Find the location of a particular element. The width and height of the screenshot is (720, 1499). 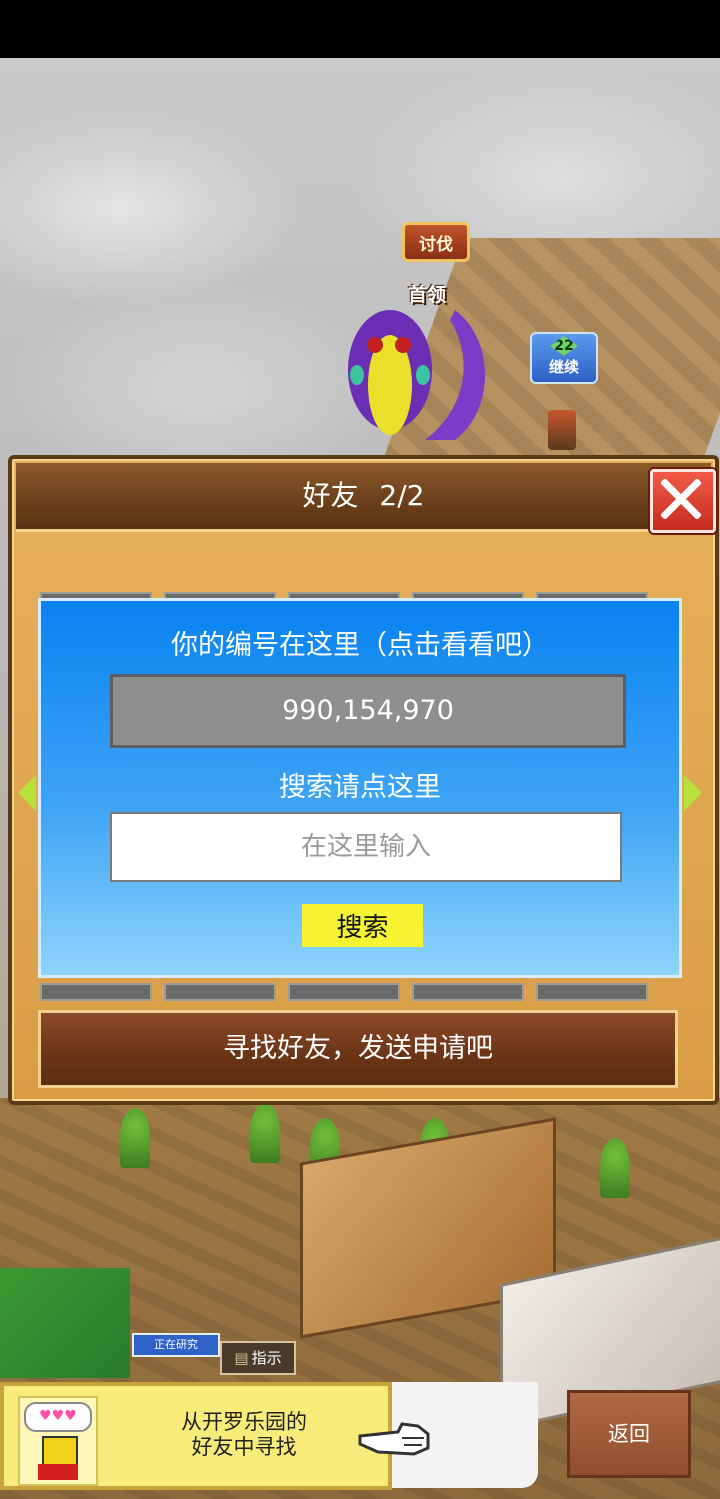

hint-banner: ♥♥♥ 从开罗乐园的 好友中寻找 is located at coordinates (196, 1436).